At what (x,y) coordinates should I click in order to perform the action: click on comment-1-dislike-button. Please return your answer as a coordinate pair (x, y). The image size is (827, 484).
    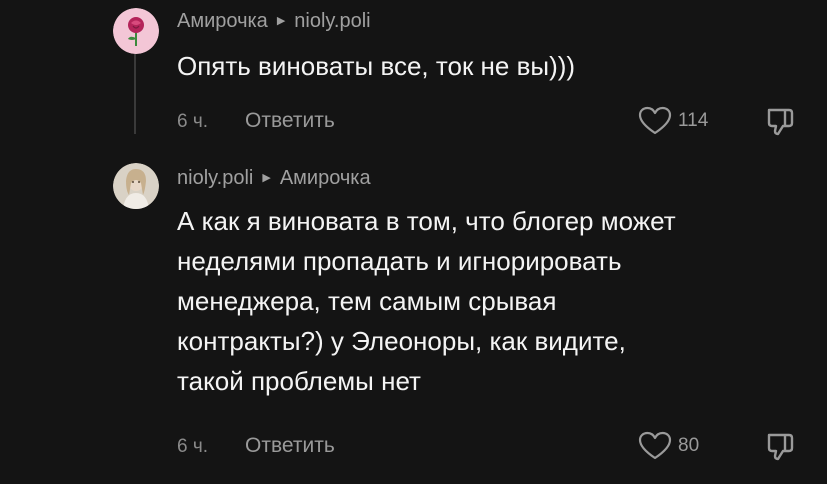
    Looking at the image, I should click on (780, 124).